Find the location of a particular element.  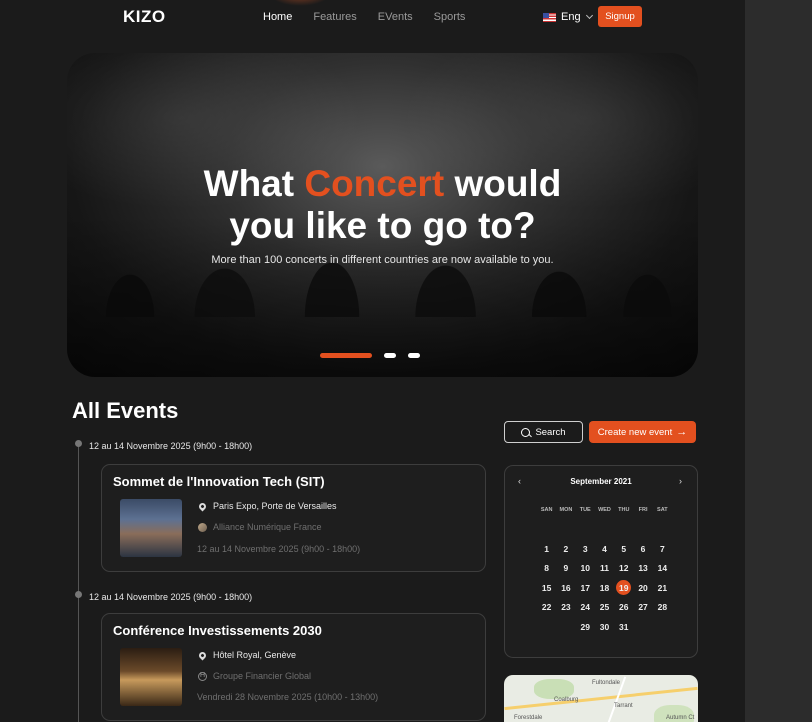

chevron-down-icon is located at coordinates (589, 15).